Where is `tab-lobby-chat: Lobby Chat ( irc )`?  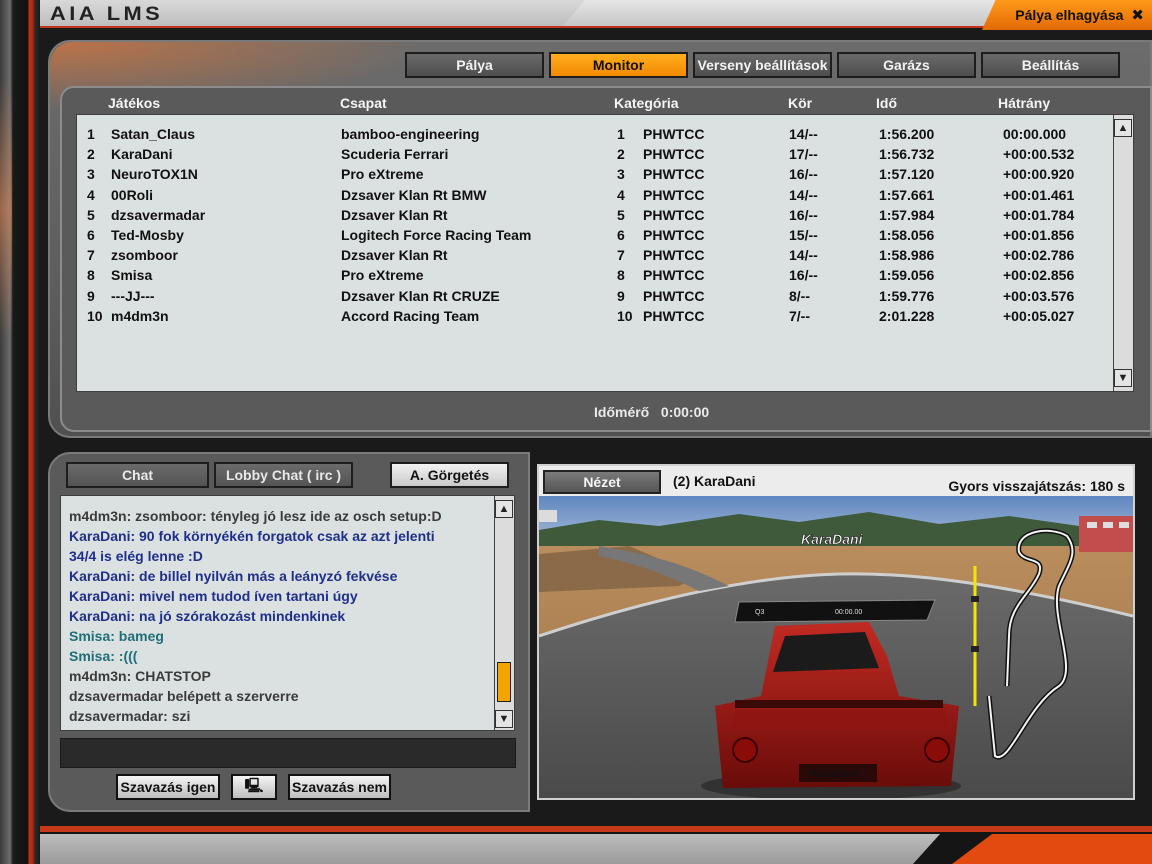
tab-lobby-chat: Lobby Chat ( irc ) is located at coordinates (283, 475).